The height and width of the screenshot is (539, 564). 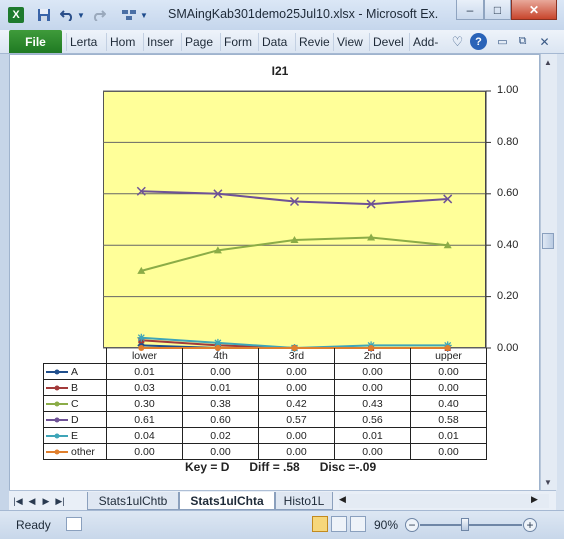 I want to click on category-label: 4th, so click(x=220, y=356).